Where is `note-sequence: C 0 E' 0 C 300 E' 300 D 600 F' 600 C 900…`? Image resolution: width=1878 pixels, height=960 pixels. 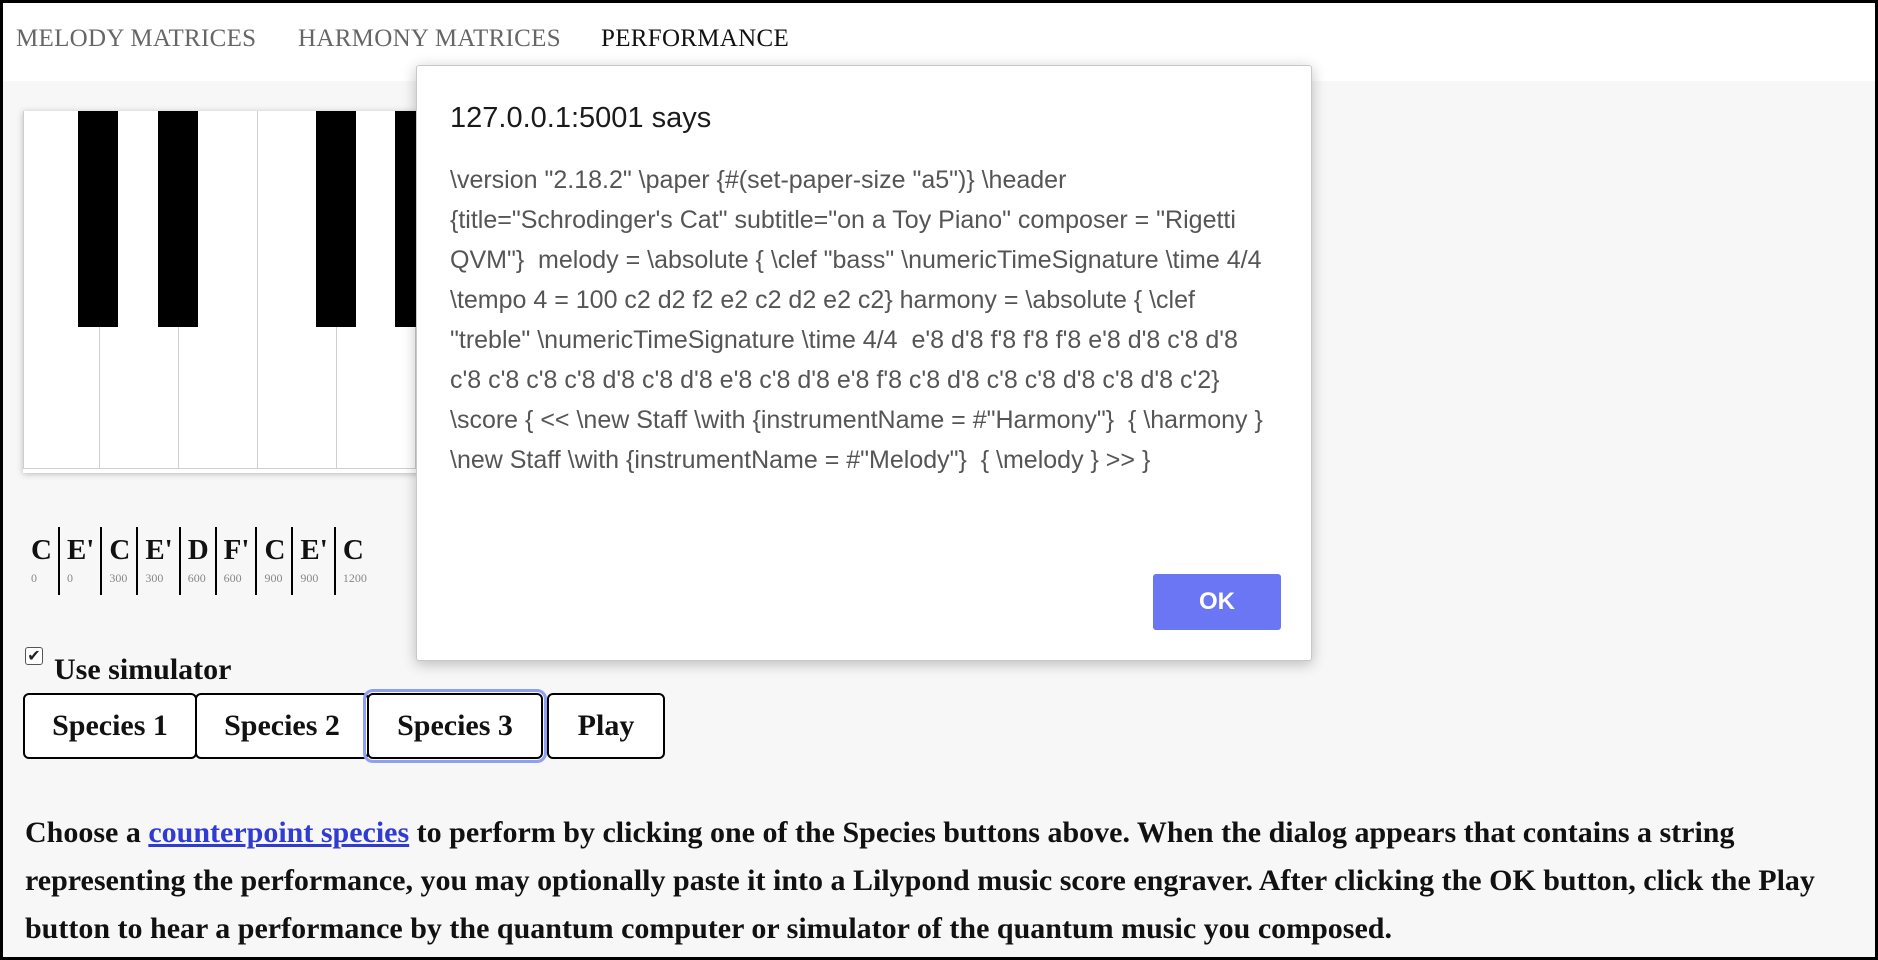
note-sequence: C 0 E' 0 C 300 E' 300 D 600 F' 600 C 900… is located at coordinates (198, 562).